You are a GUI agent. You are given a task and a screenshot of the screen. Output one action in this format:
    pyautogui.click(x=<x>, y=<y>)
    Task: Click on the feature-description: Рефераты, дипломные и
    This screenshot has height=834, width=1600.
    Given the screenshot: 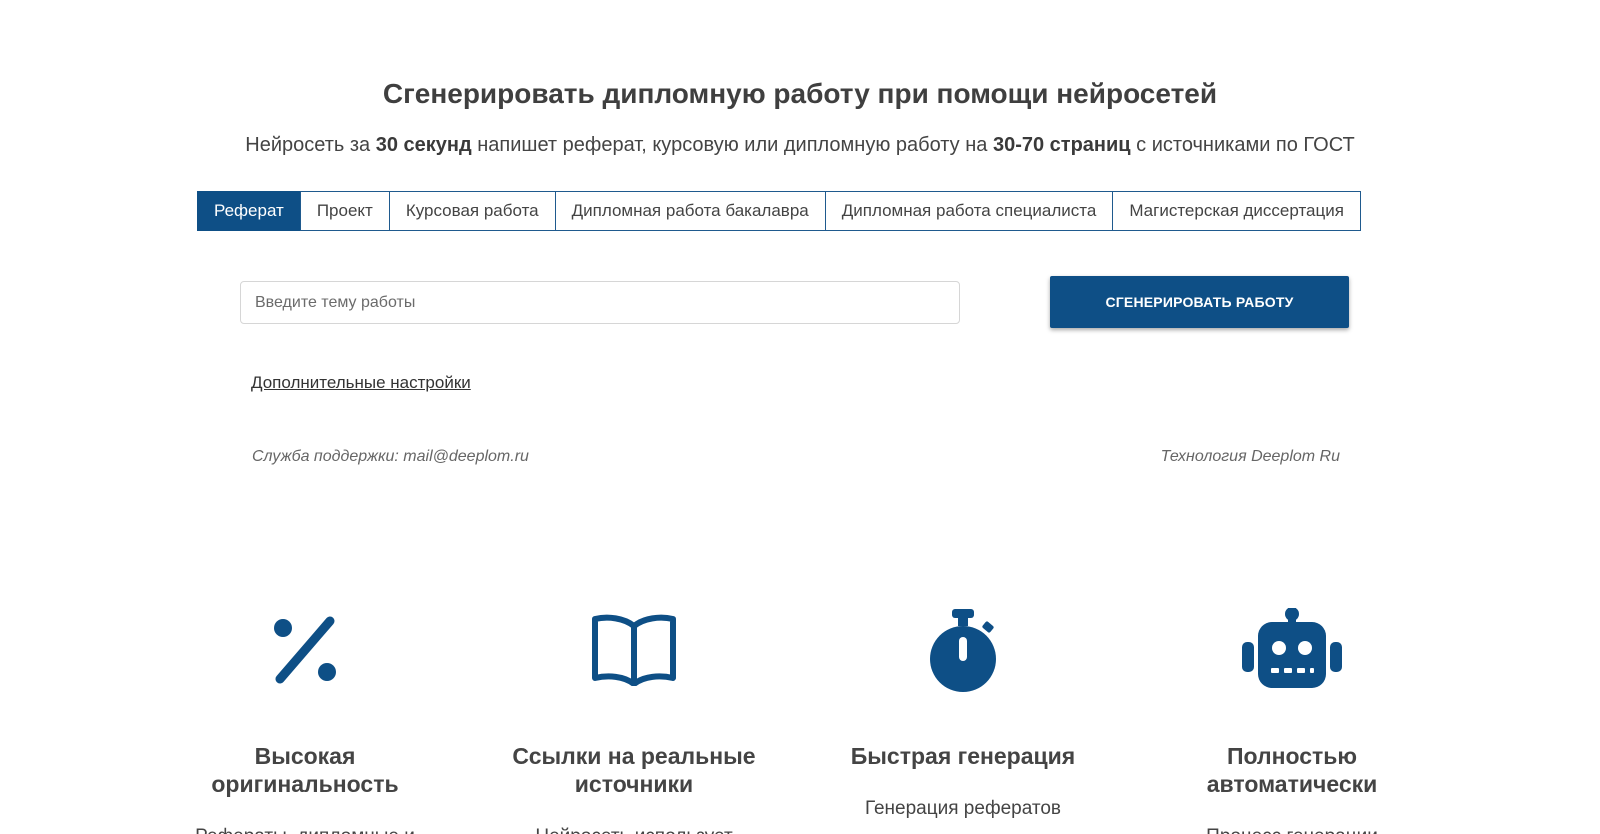 What is the action you would take?
    pyautogui.click(x=305, y=830)
    